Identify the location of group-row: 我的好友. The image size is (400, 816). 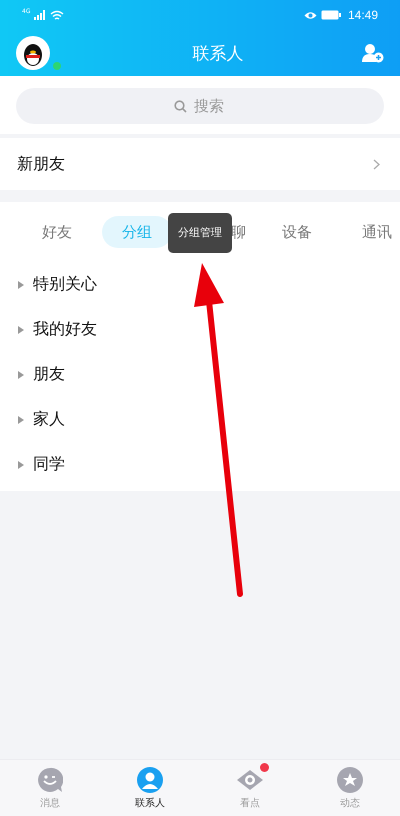
(200, 329).